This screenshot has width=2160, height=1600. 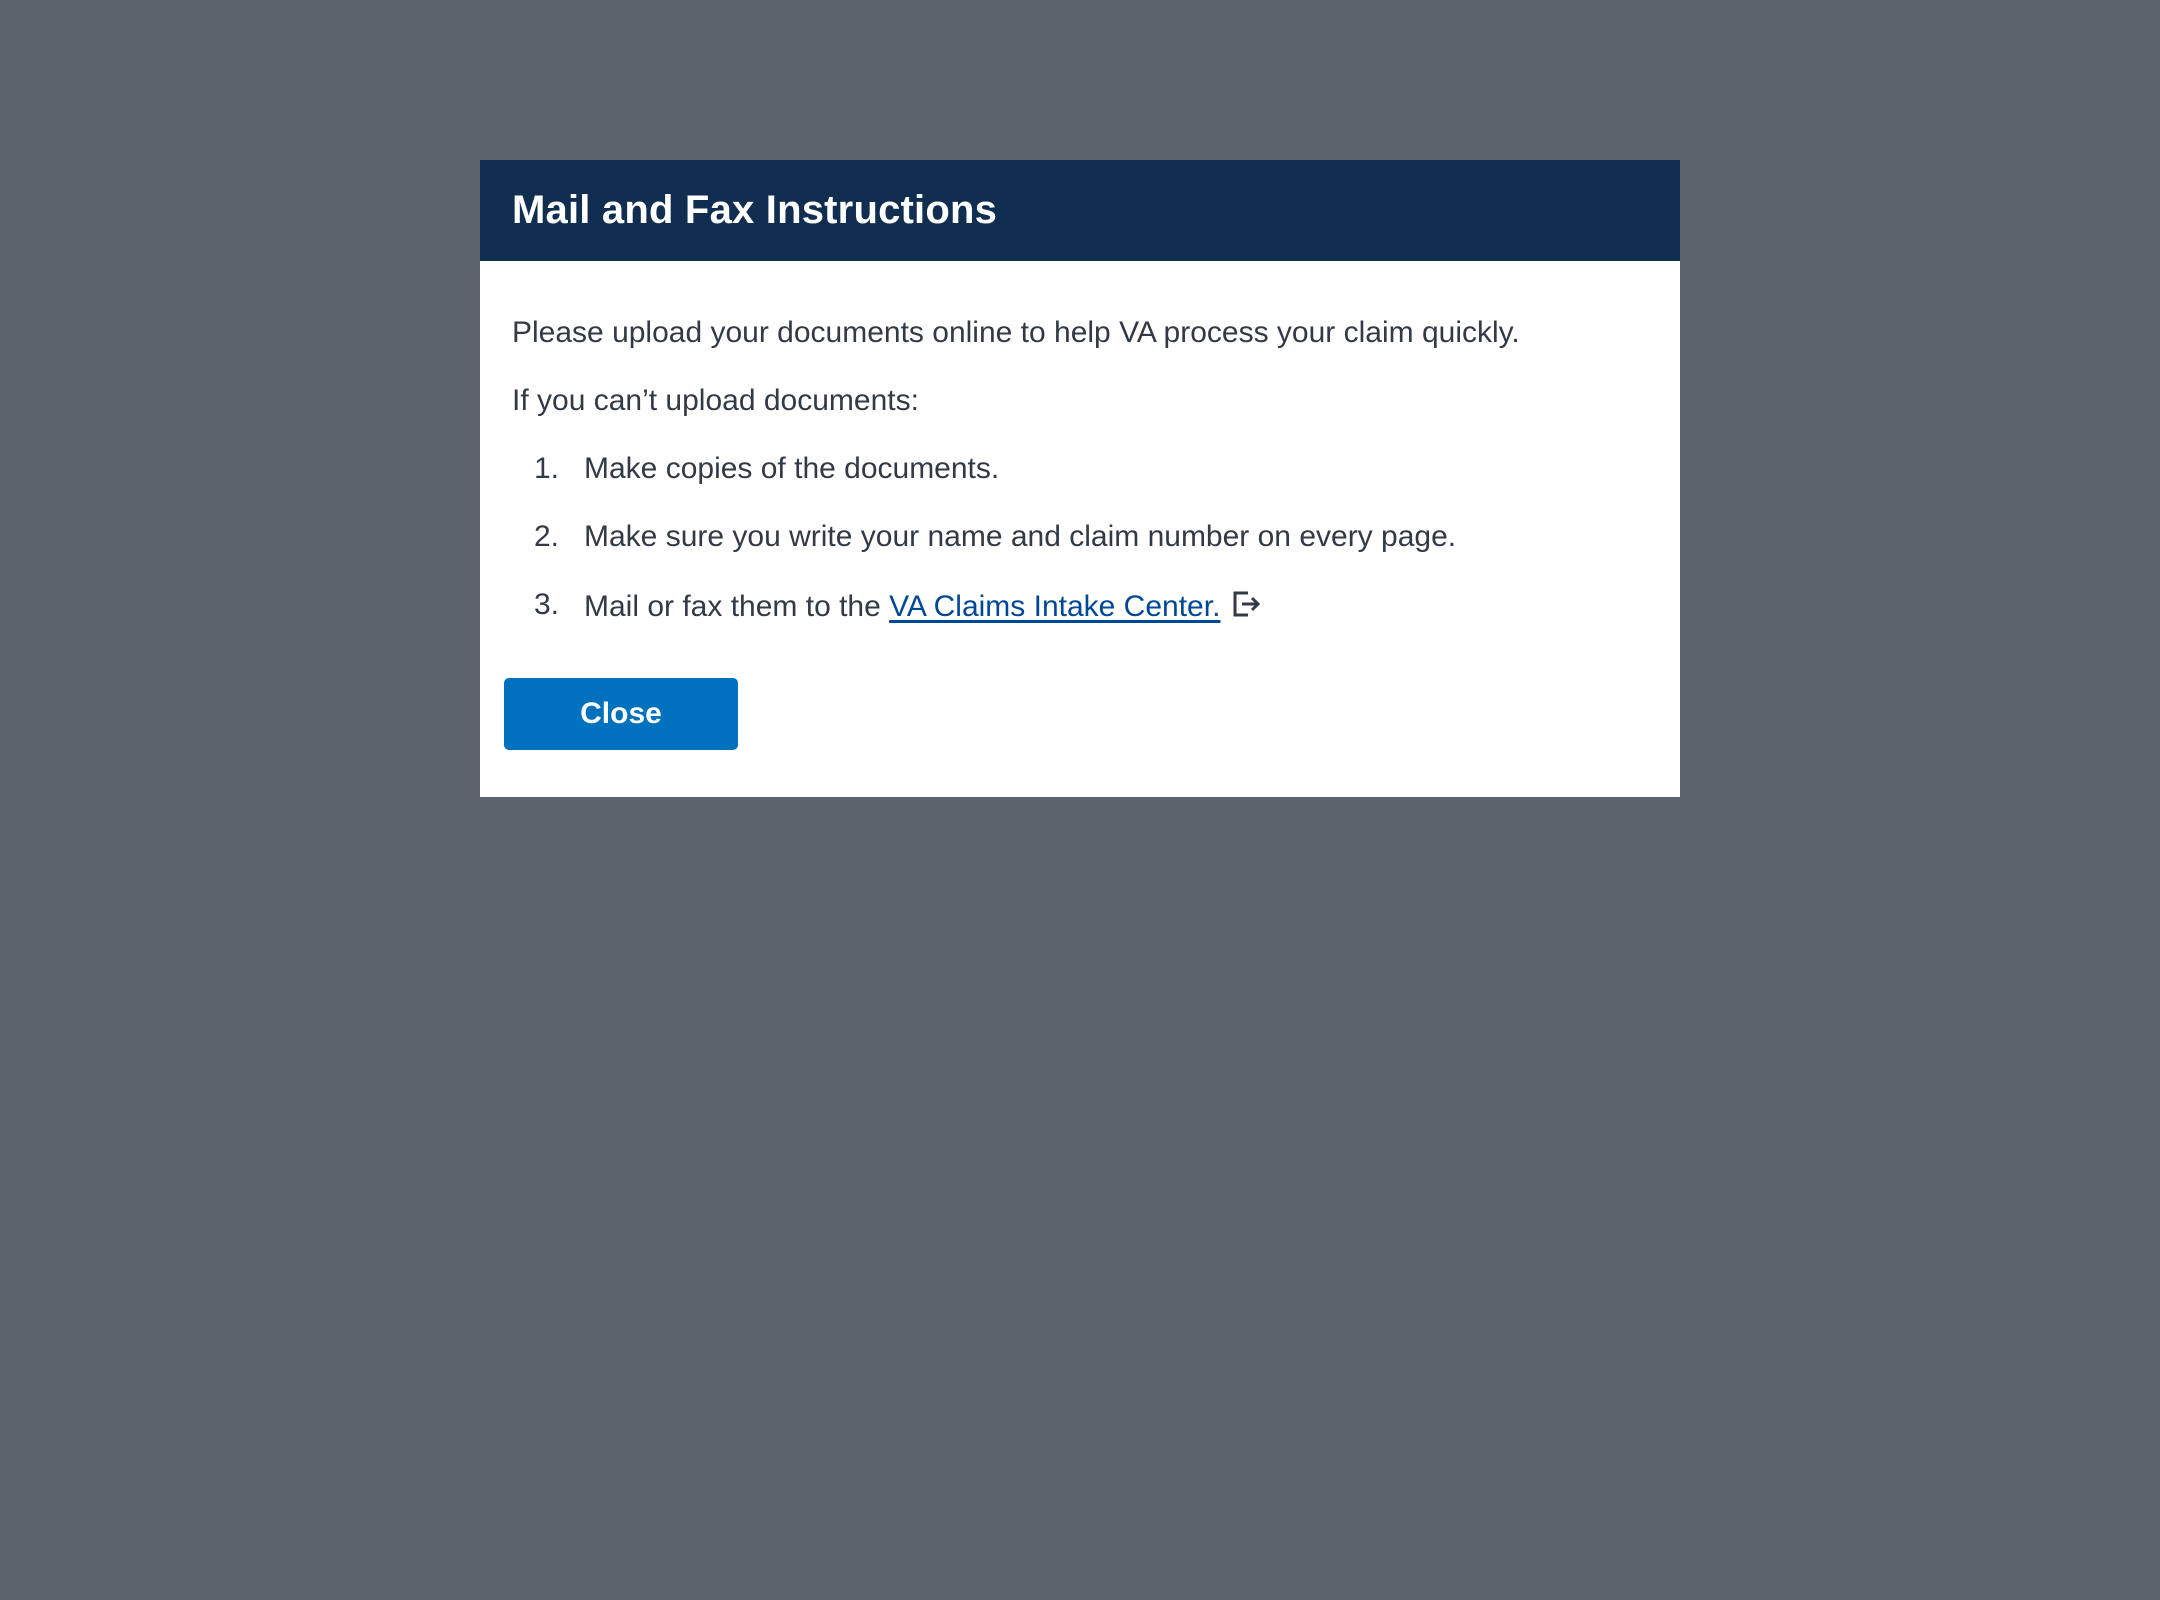 I want to click on va-claims-intake-center-link: VA Claims Intake Center., so click(x=1054, y=606).